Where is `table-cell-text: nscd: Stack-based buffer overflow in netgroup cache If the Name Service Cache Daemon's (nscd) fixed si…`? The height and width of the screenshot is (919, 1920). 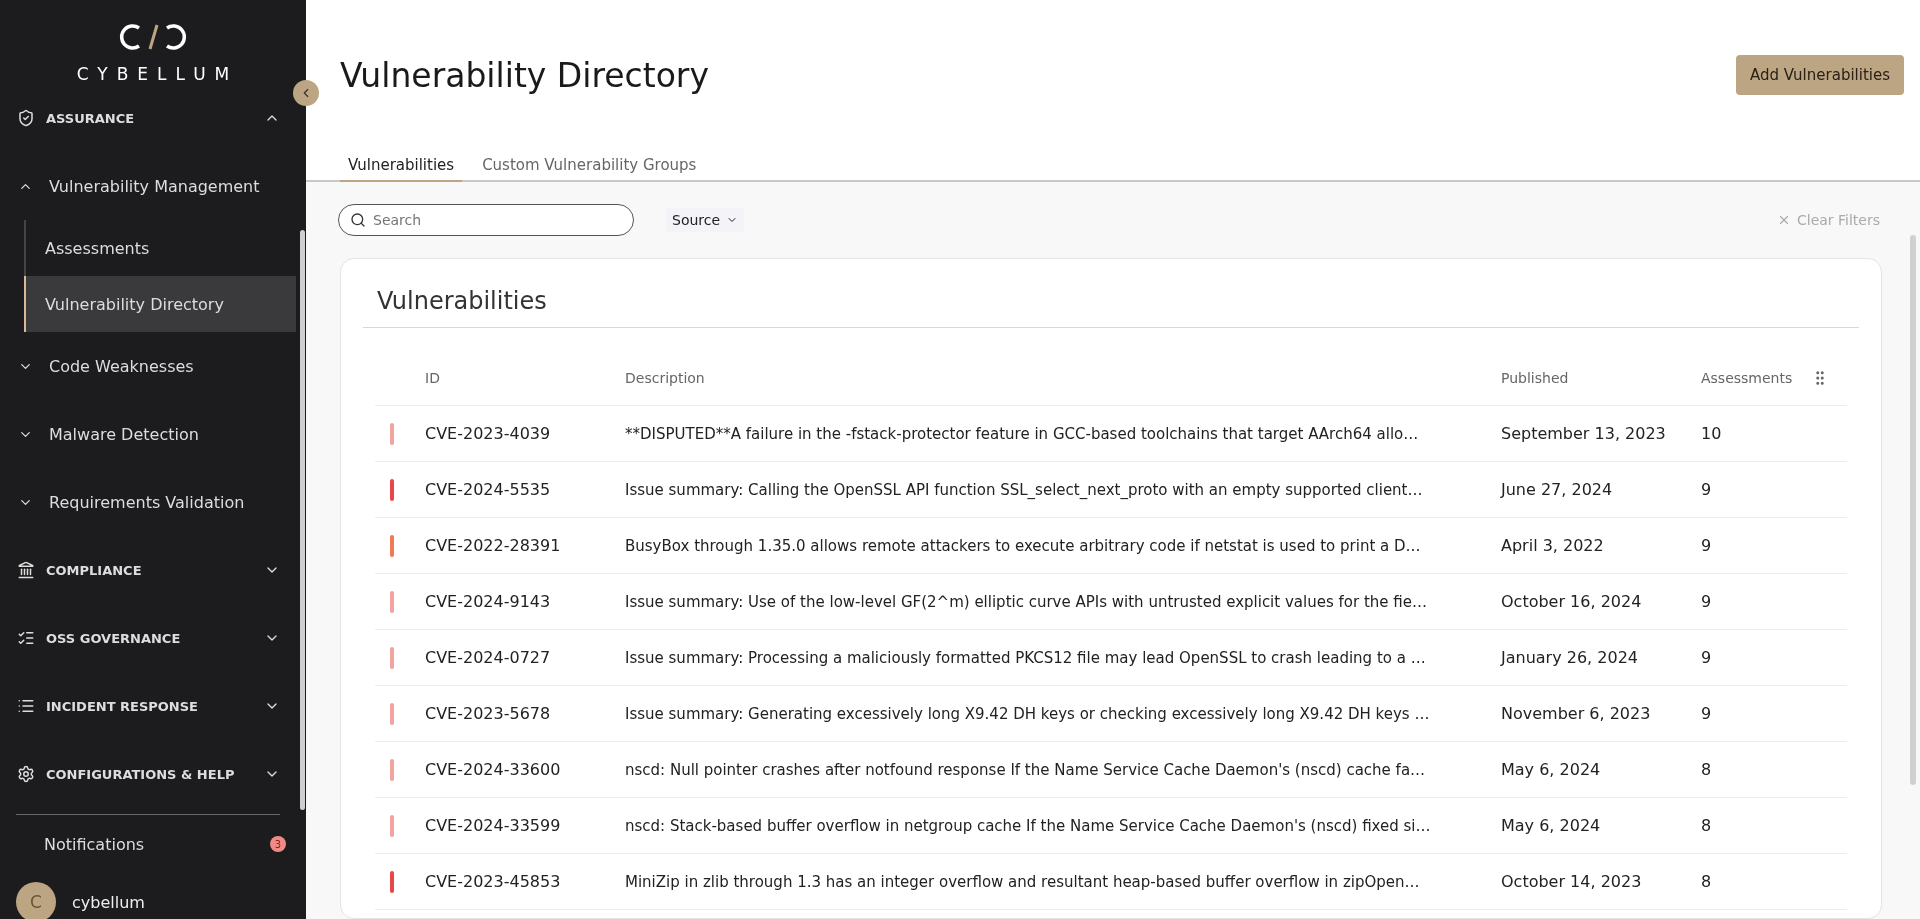
table-cell-text: nscd: Stack-based buffer overflow in netgroup cache If the Name Service Cache Daemon's (nscd) fixed si… is located at coordinates (1028, 825).